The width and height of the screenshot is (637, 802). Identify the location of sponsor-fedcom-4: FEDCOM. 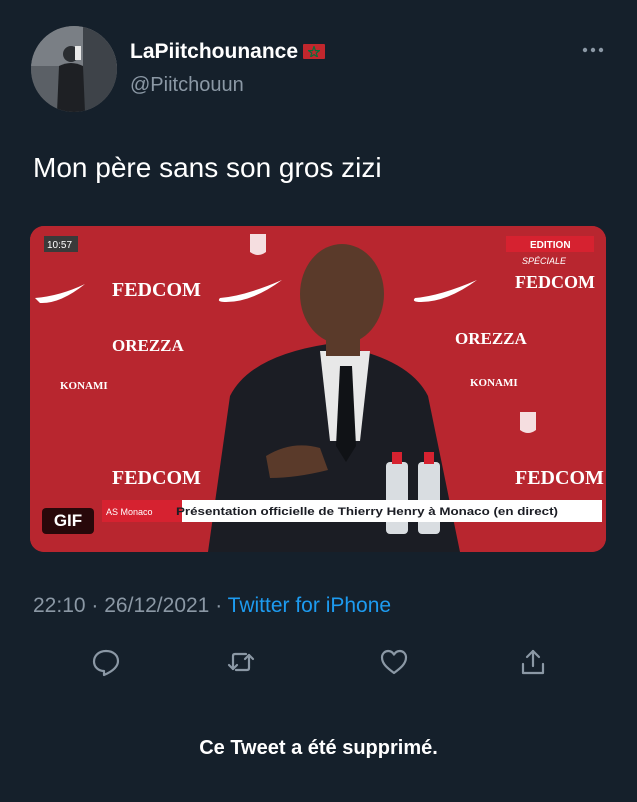
(559, 478).